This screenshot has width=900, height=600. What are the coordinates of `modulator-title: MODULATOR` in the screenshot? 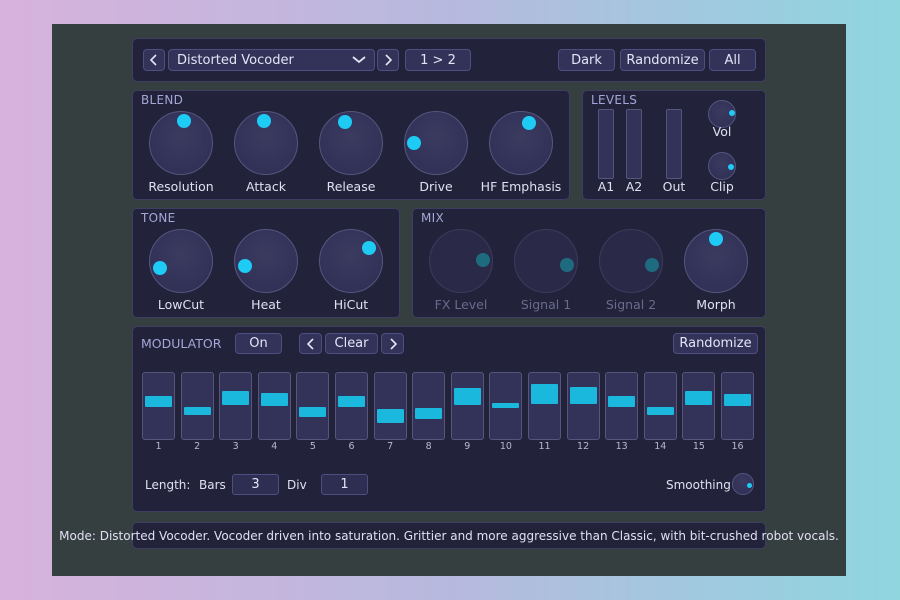 It's located at (181, 343).